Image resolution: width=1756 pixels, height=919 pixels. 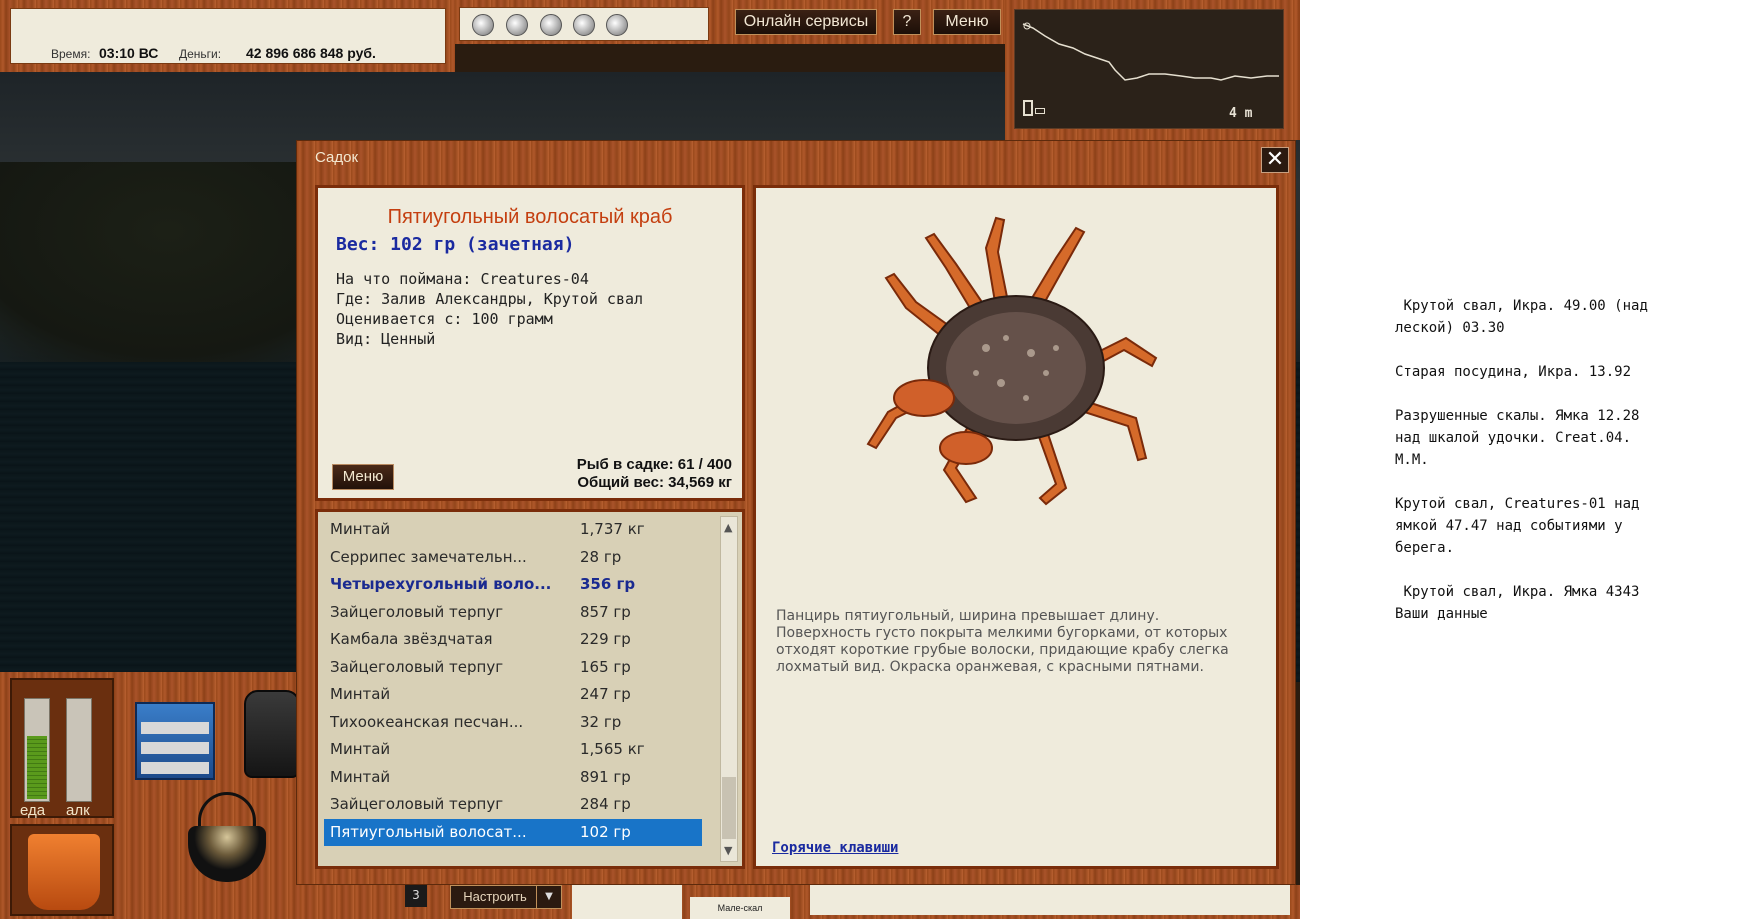 I want to click on catch-name: Камбала звёздчатая, so click(x=411, y=639).